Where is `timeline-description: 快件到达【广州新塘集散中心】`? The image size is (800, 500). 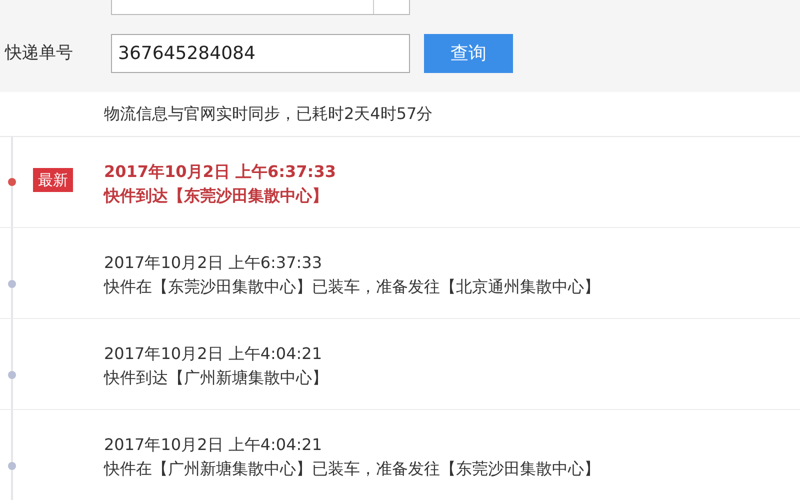
timeline-description: 快件到达【广州新塘集散中心】 is located at coordinates (216, 378).